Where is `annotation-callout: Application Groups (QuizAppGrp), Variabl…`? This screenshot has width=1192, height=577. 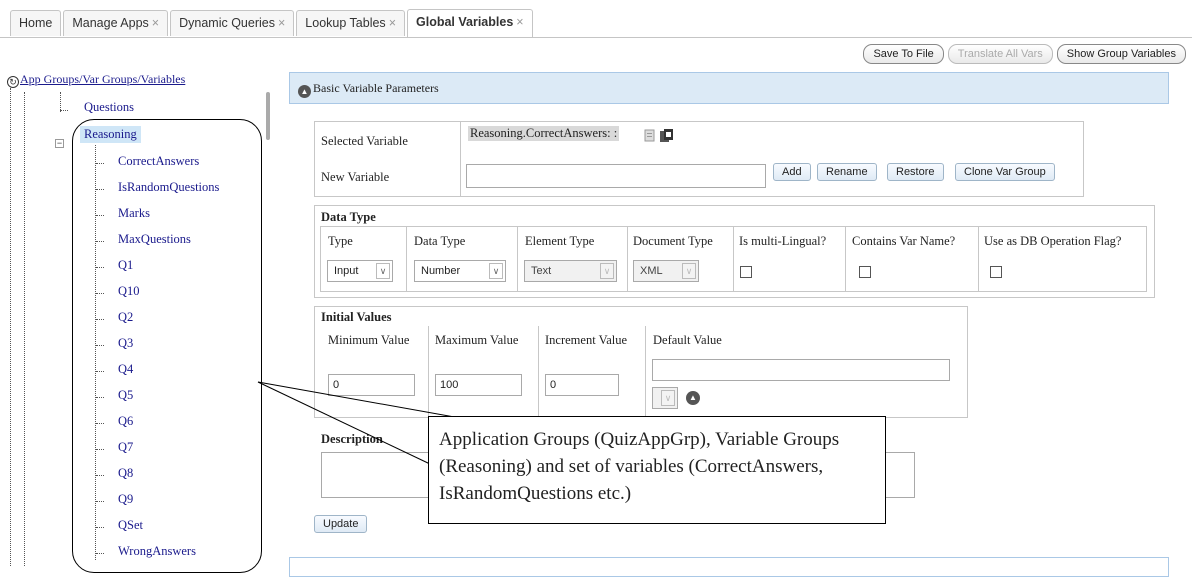
annotation-callout: Application Groups (QuizAppGrp), Variabl… is located at coordinates (657, 470).